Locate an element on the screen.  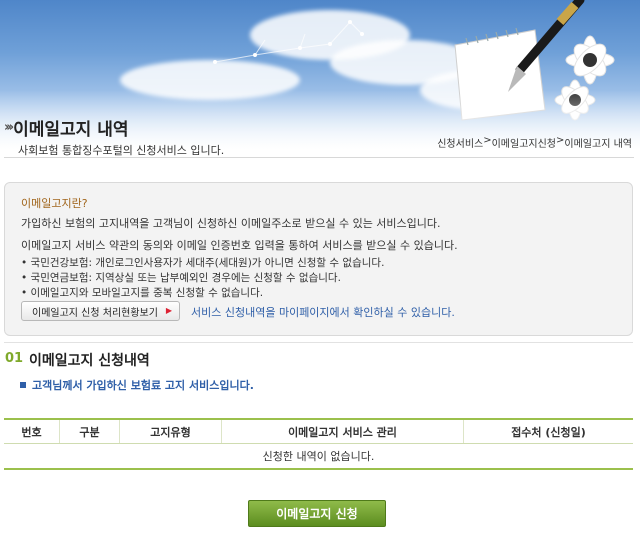
section-title: 이메일고지 신청내역 is located at coordinates (89, 361).